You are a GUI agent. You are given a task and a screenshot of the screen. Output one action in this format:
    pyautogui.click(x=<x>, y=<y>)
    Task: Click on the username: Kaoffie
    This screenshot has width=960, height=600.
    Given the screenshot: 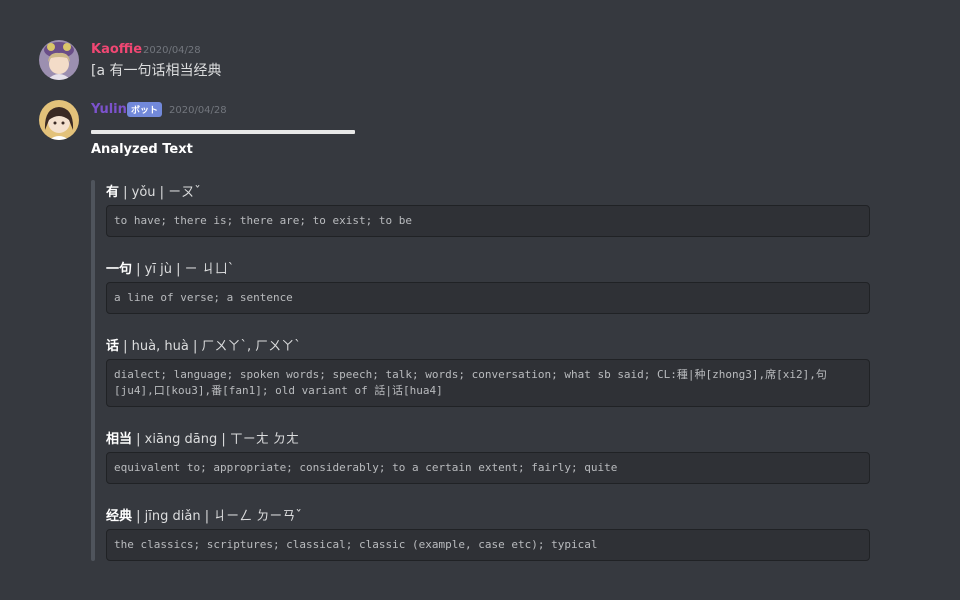 What is the action you would take?
    pyautogui.click(x=116, y=49)
    